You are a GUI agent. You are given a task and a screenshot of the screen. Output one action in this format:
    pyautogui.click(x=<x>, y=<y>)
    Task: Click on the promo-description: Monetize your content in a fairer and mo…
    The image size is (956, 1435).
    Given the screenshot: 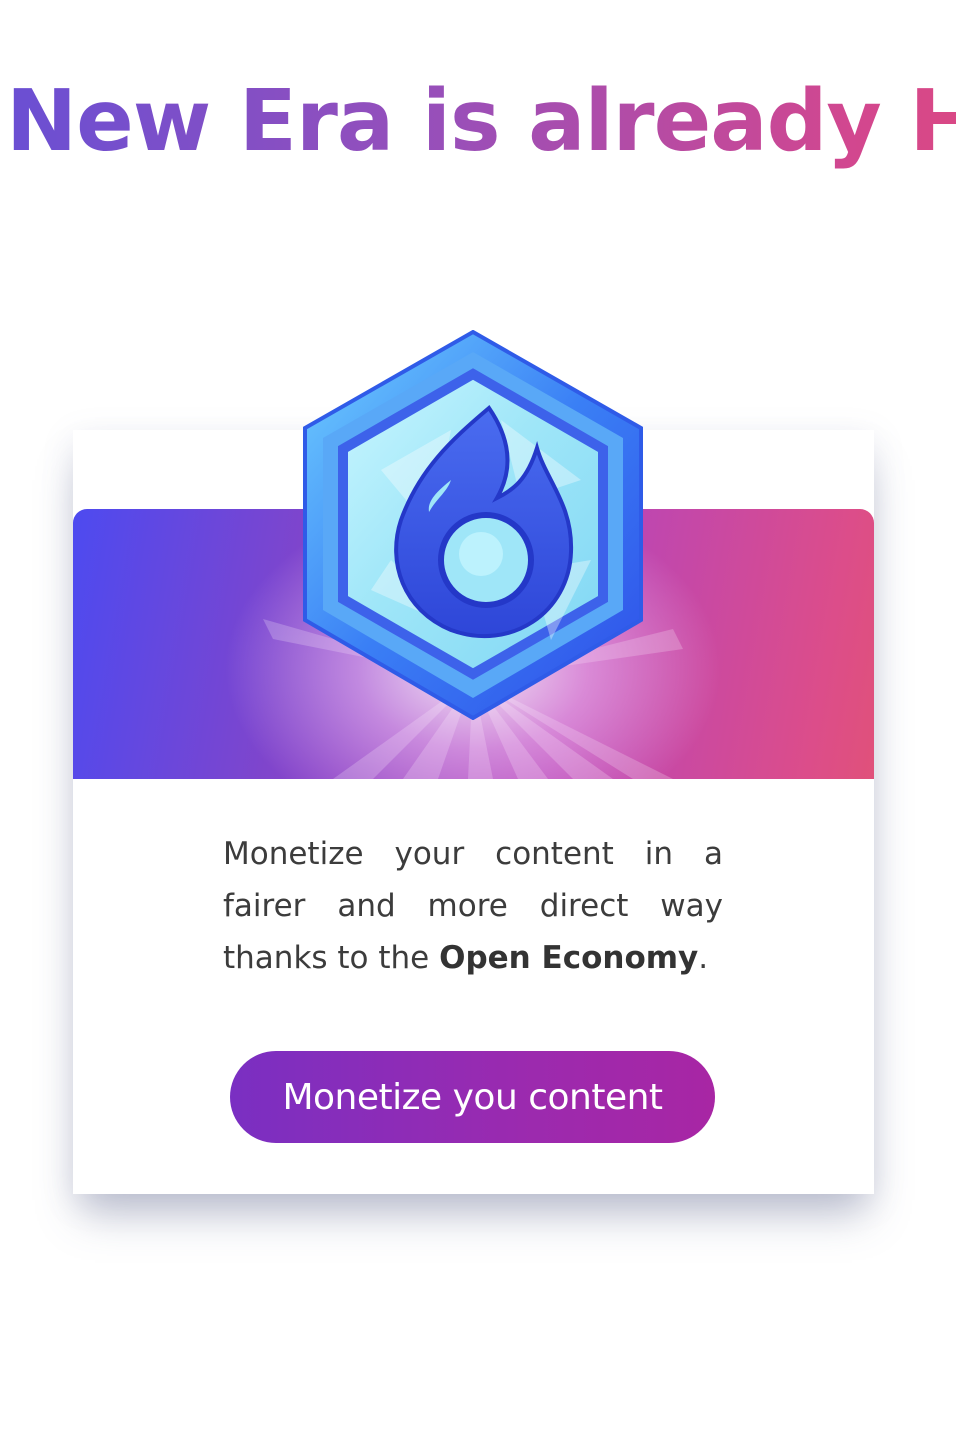 What is the action you would take?
    pyautogui.click(x=473, y=906)
    